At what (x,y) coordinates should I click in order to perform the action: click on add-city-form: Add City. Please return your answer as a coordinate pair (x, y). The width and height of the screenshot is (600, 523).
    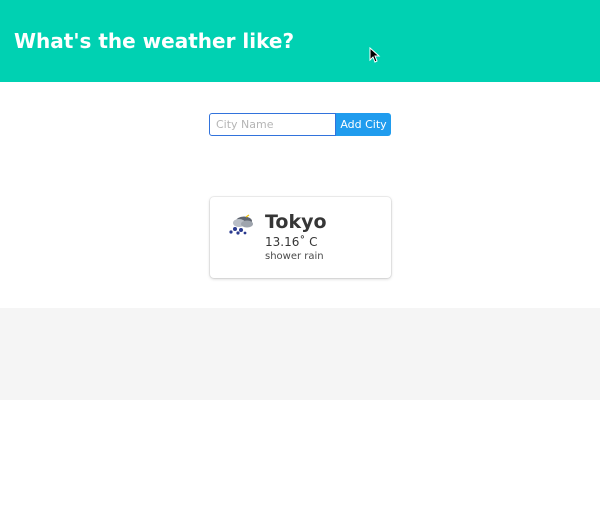
    Looking at the image, I should click on (300, 124).